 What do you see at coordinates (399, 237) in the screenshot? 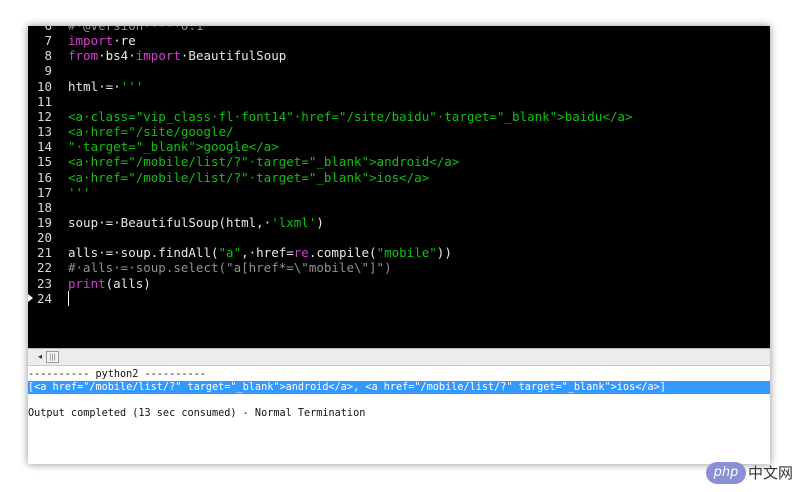
I see `code-line: 20` at bounding box center [399, 237].